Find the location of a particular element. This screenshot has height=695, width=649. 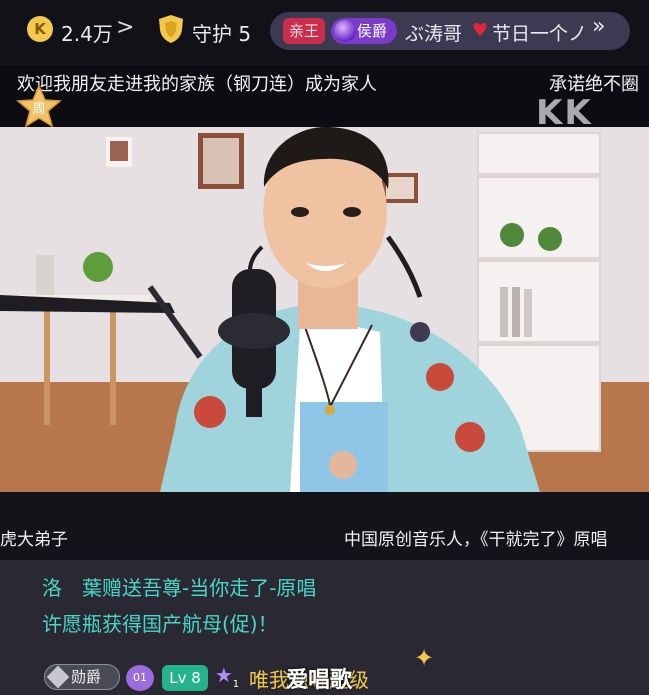

sparkle-icon: ✦ is located at coordinates (424, 658).